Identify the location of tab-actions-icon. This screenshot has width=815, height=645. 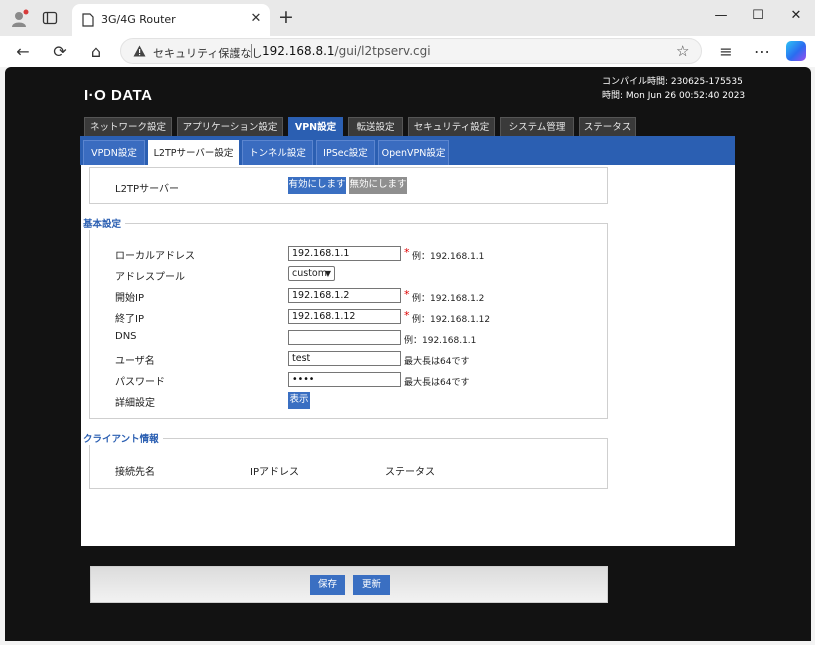
(50, 18).